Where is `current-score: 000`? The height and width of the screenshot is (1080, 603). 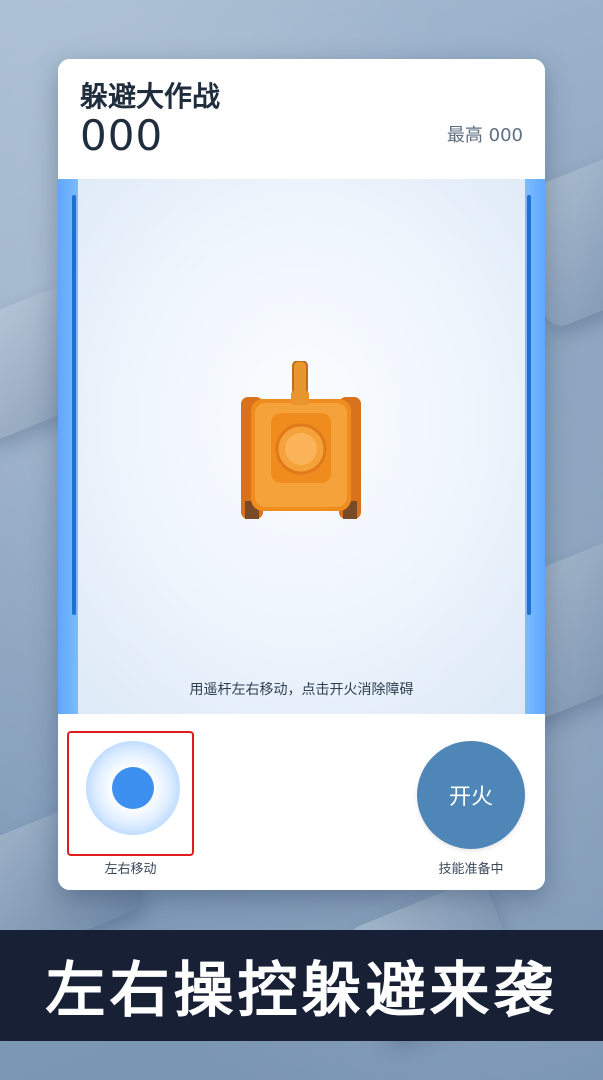
current-score: 000 is located at coordinates (122, 135).